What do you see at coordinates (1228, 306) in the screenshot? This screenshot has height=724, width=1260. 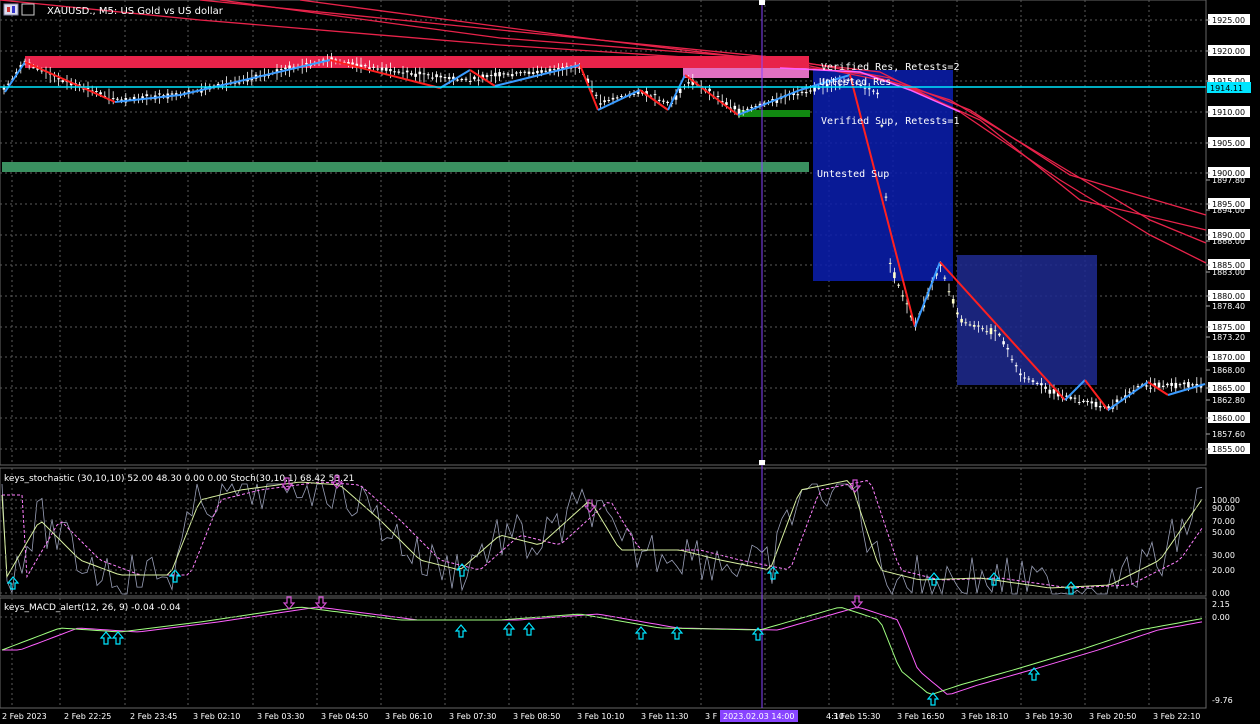 I see `price-tick-label: 1878.40` at bounding box center [1228, 306].